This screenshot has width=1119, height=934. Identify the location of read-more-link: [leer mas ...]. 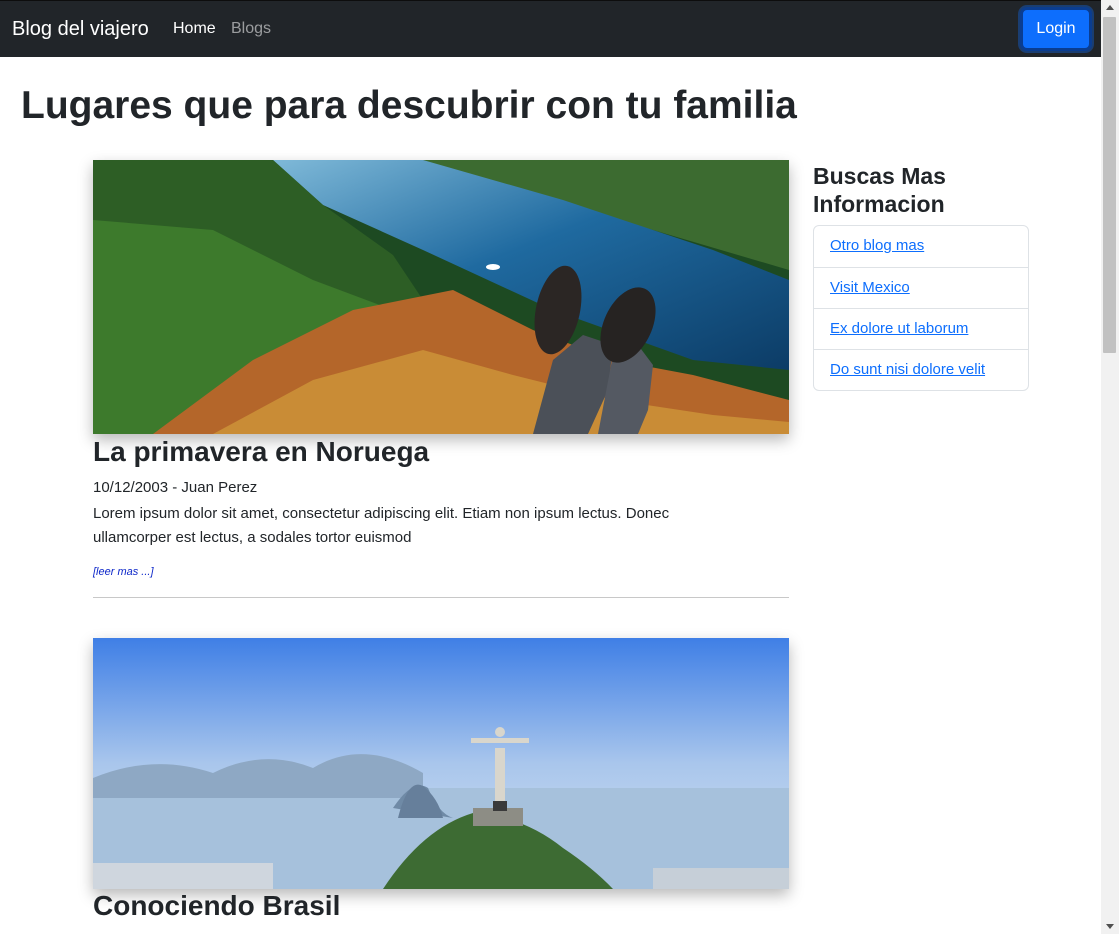
(123, 572).